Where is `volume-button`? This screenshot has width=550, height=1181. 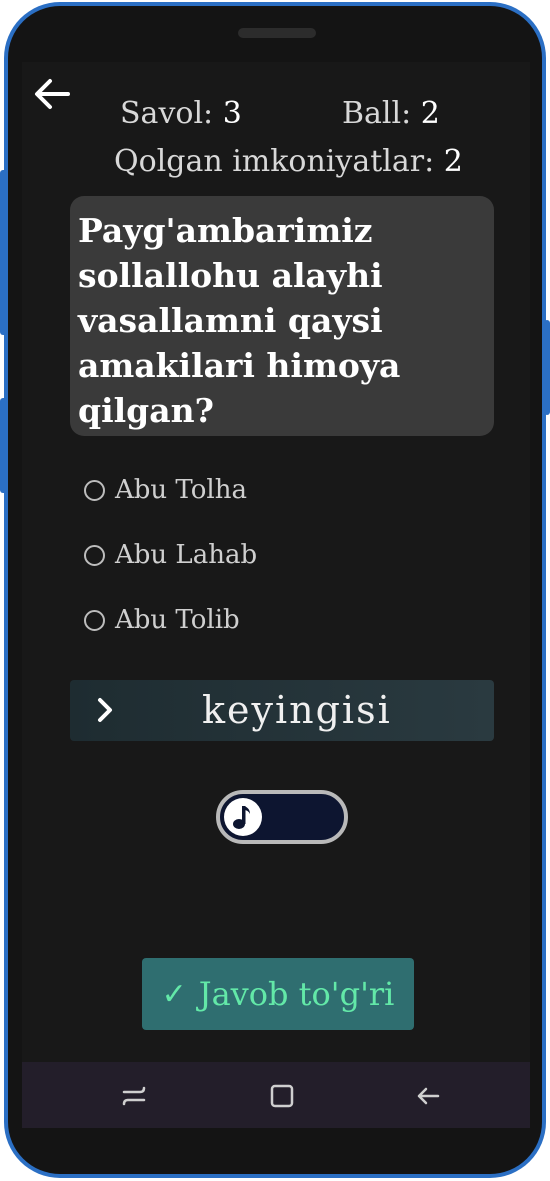 volume-button is located at coordinates (4, 252).